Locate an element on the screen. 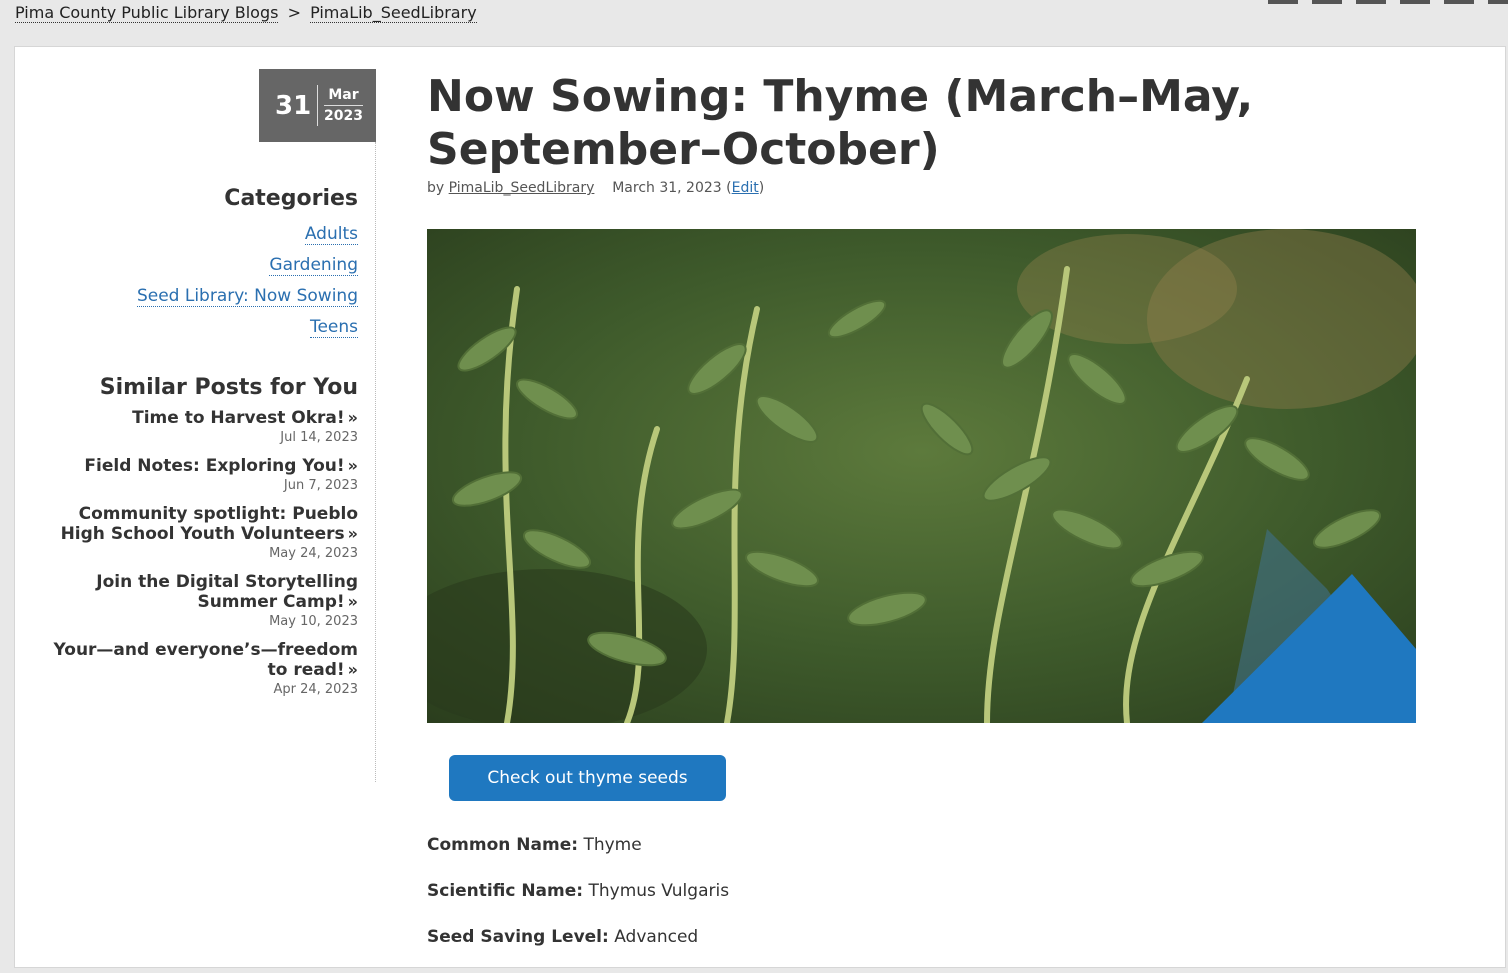 Image resolution: width=1508 pixels, height=973 pixels. similar-post-date: Jul 14, 2023 is located at coordinates (319, 437).